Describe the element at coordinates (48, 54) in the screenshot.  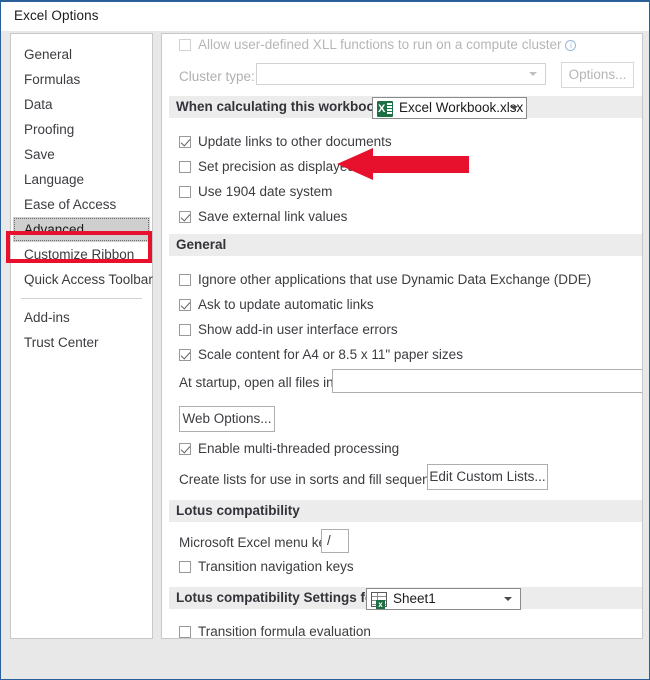
I see `sidebar-item-label: General` at that location.